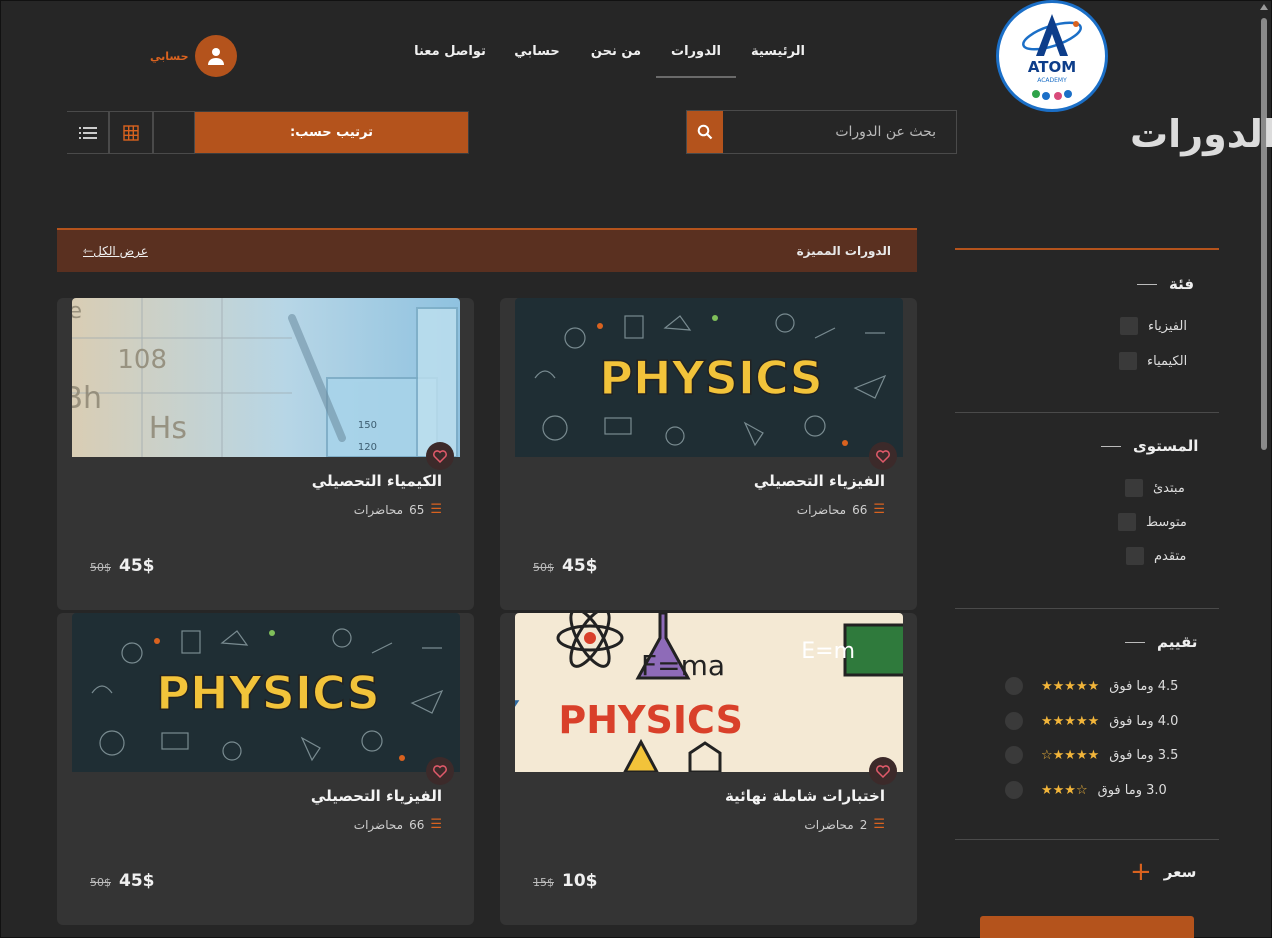  Describe the element at coordinates (1149, 446) in the screenshot. I see `filter-level-header: المستوى` at that location.